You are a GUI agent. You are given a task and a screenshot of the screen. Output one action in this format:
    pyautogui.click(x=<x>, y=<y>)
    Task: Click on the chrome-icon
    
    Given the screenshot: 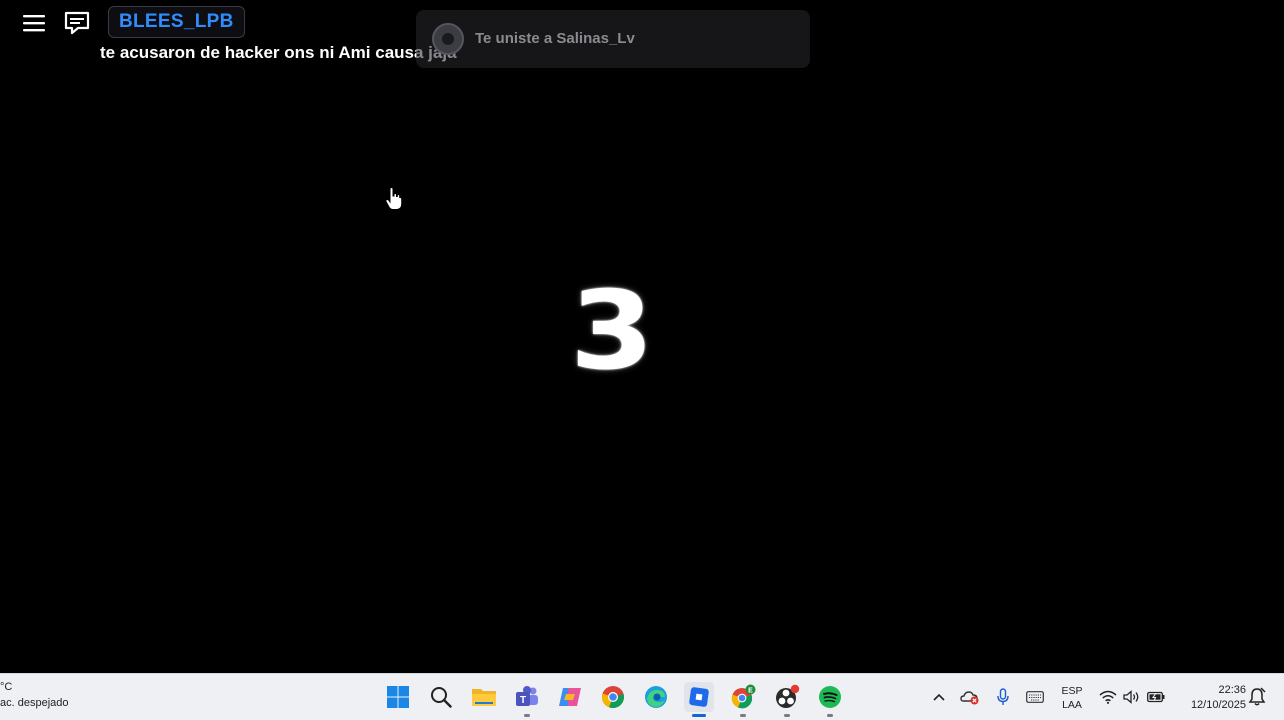 What is the action you would take?
    pyautogui.click(x=613, y=697)
    